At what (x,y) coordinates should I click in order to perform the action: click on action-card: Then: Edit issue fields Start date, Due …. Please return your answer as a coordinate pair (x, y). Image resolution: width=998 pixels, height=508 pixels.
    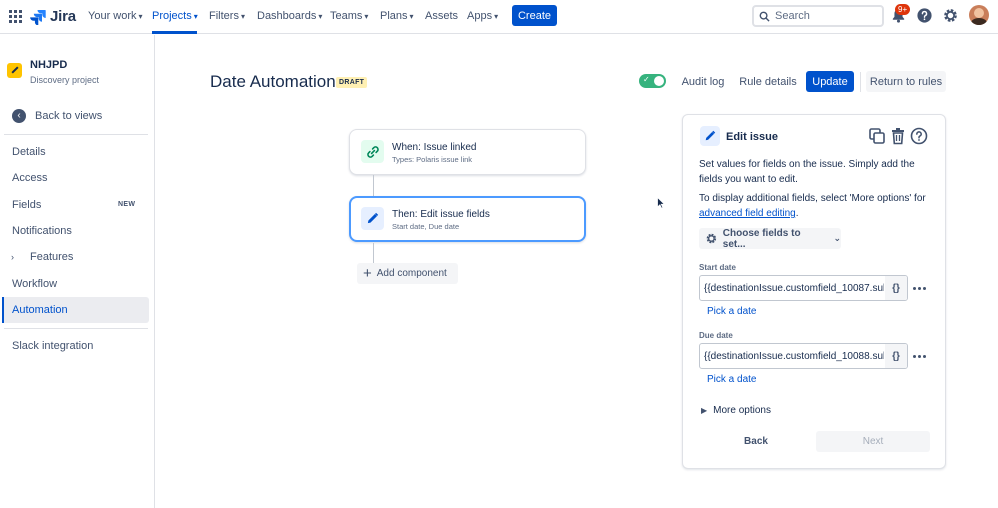
    Looking at the image, I should click on (467, 219).